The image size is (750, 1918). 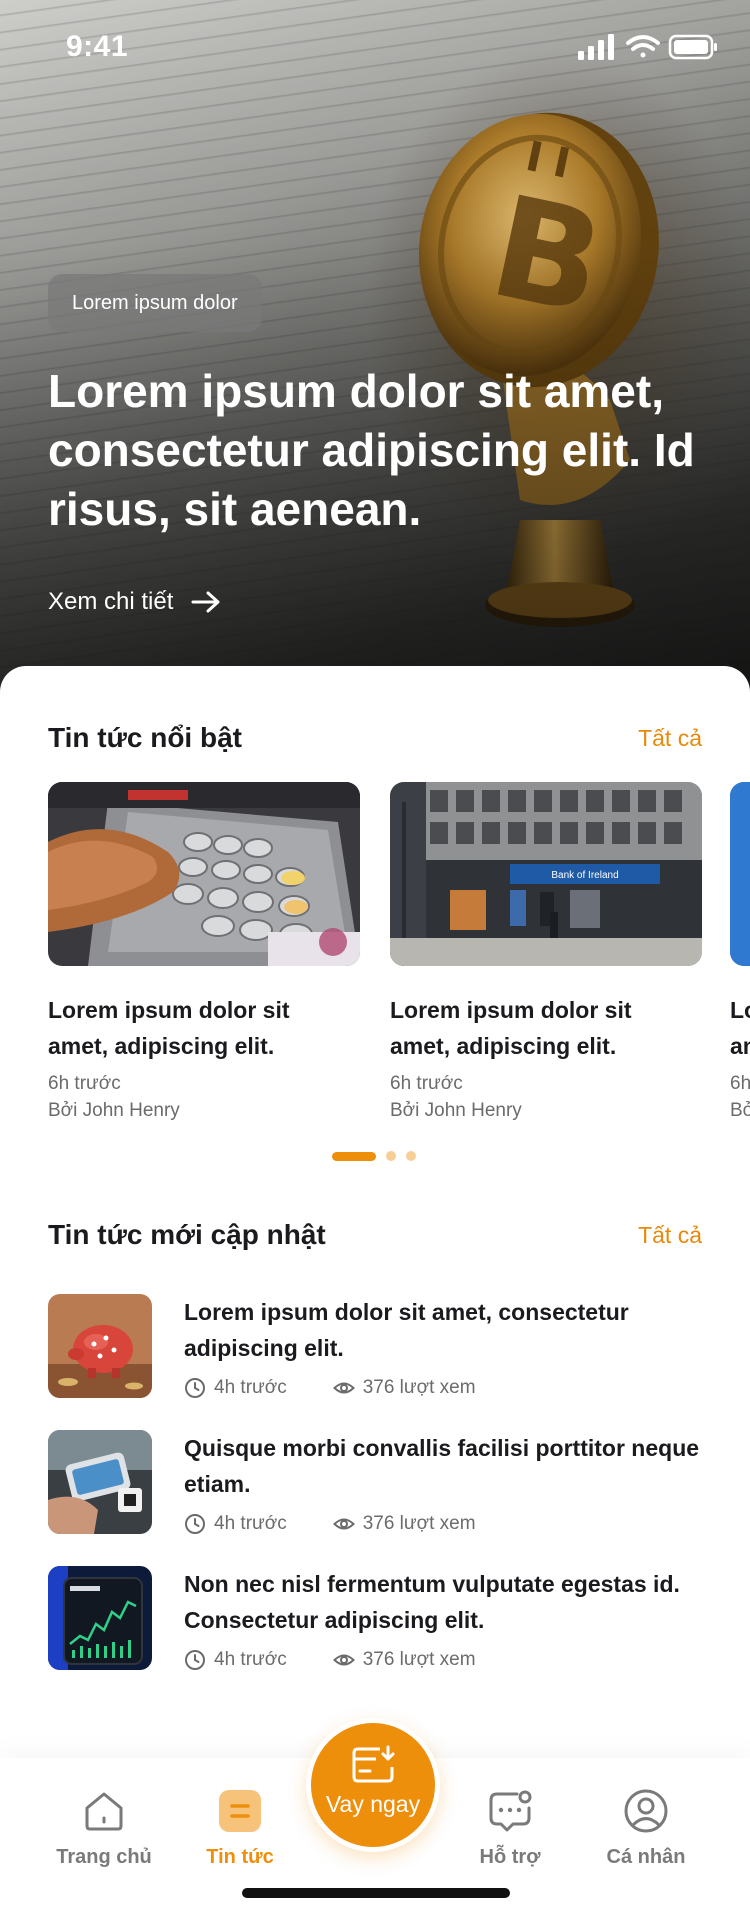 What do you see at coordinates (104, 1857) in the screenshot?
I see `tab-home-label: Trang chủ` at bounding box center [104, 1857].